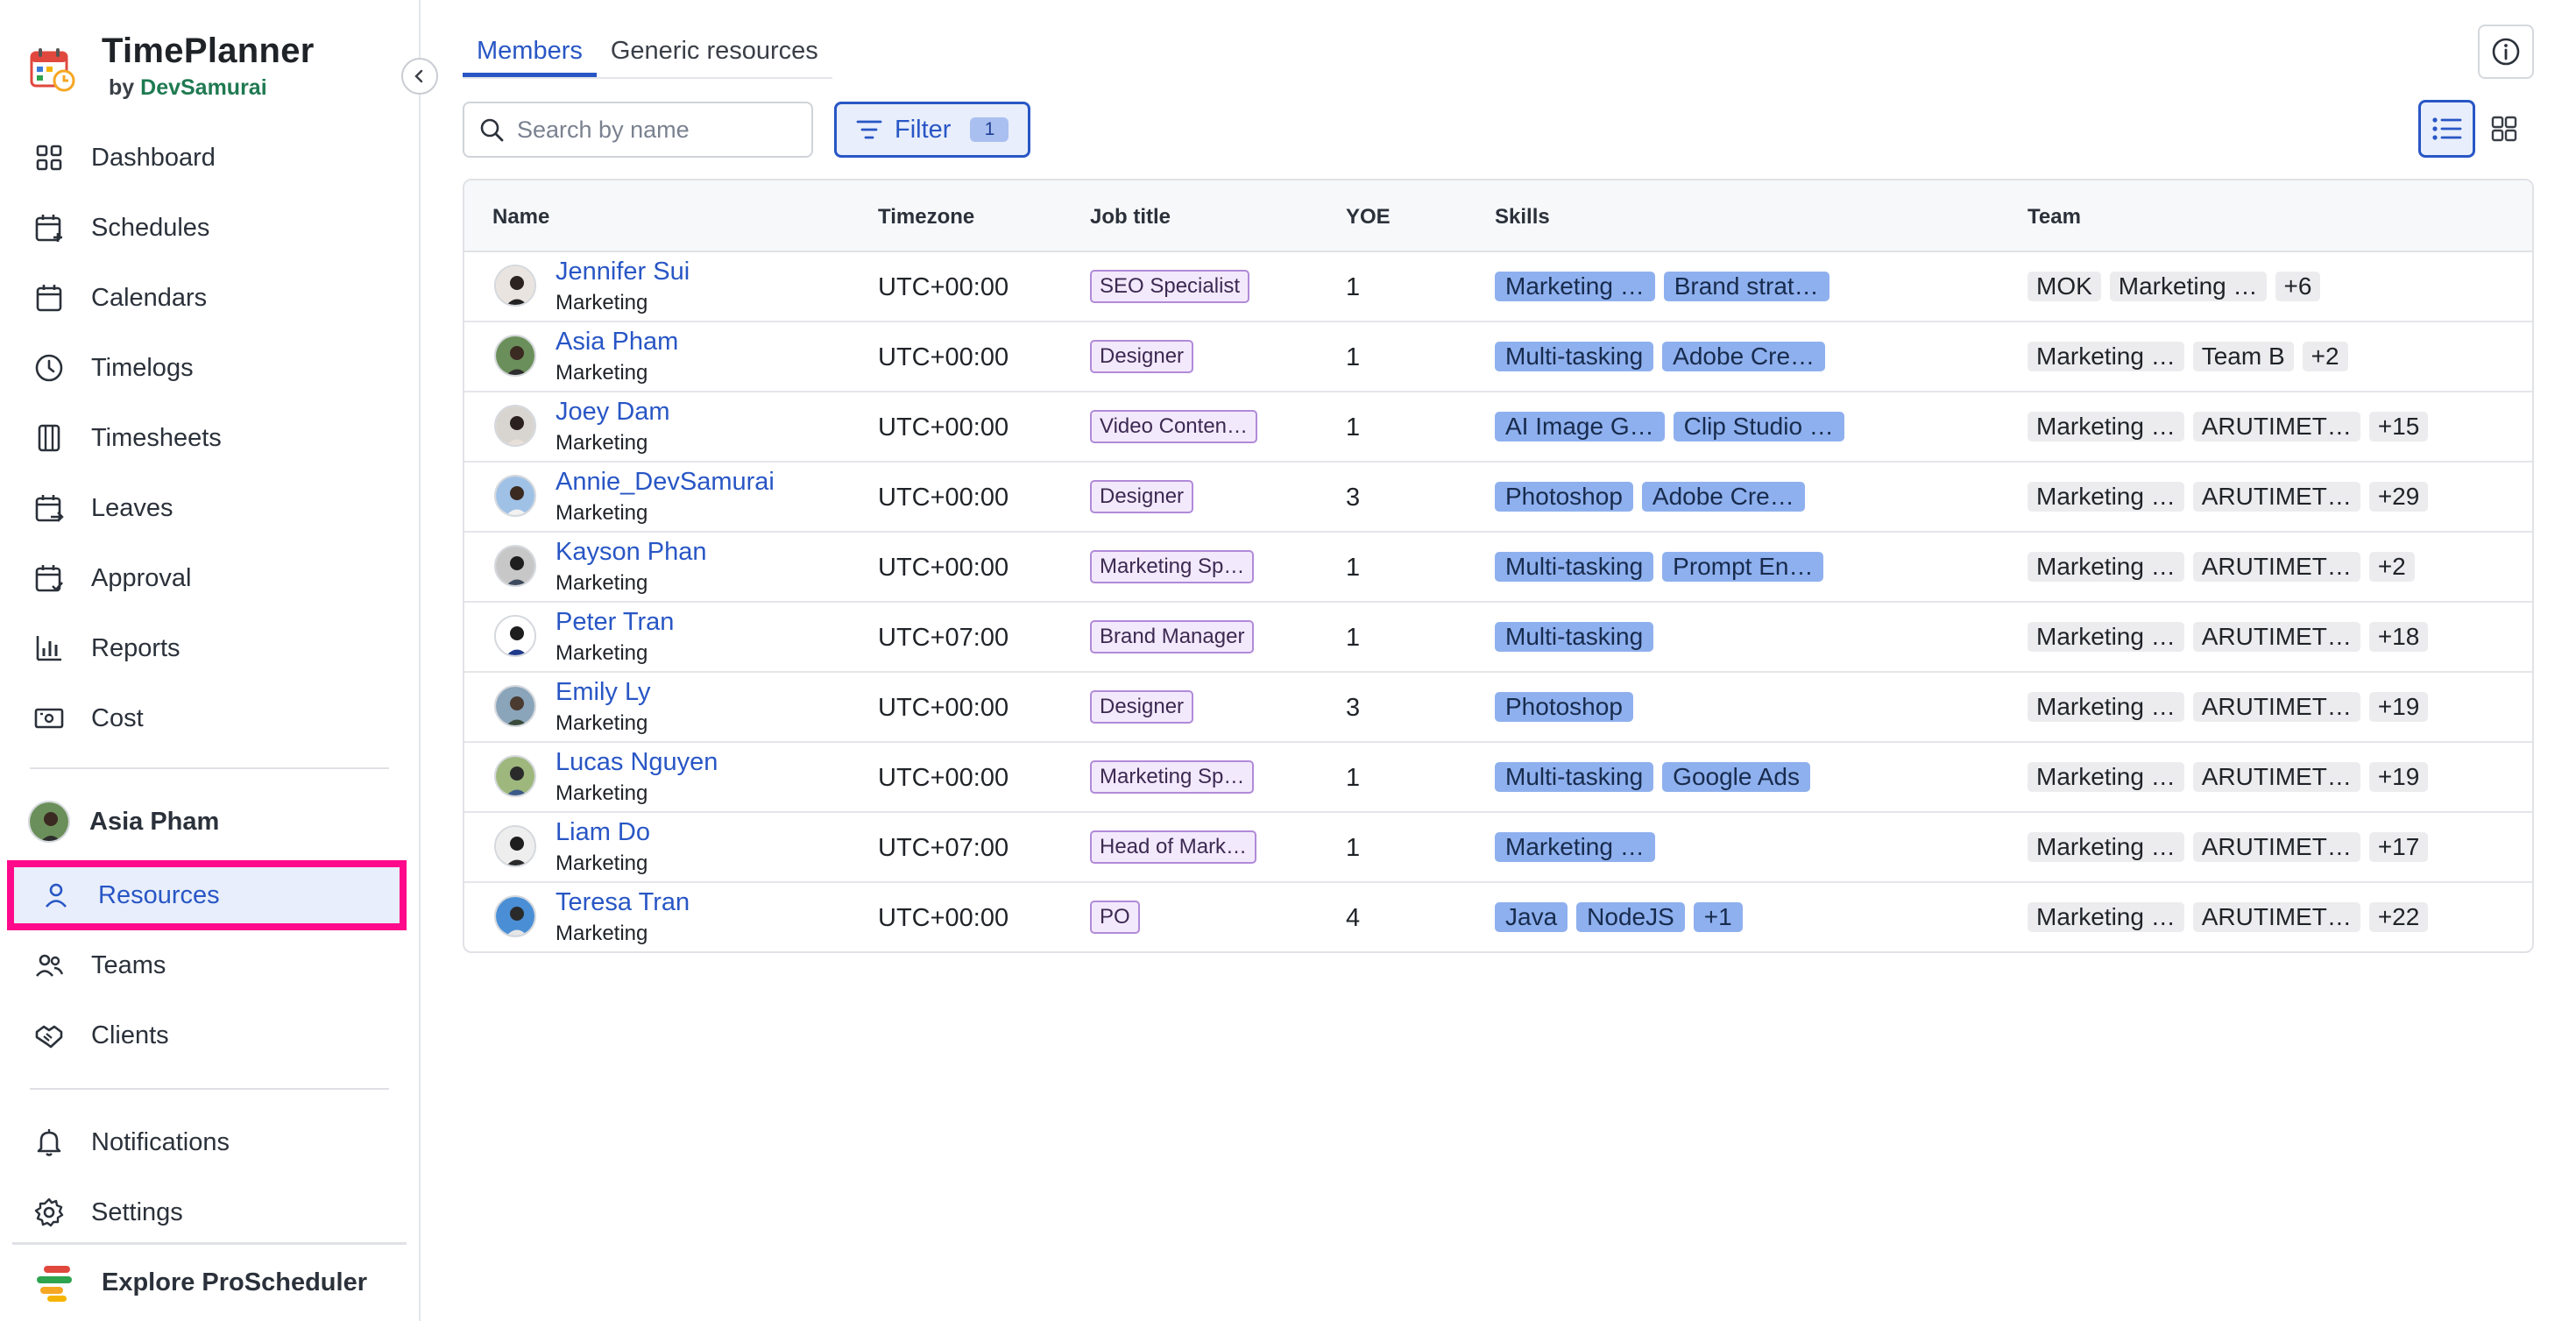 The height and width of the screenshot is (1321, 2576). What do you see at coordinates (2243, 356) in the screenshot?
I see `team-tag: Team B` at bounding box center [2243, 356].